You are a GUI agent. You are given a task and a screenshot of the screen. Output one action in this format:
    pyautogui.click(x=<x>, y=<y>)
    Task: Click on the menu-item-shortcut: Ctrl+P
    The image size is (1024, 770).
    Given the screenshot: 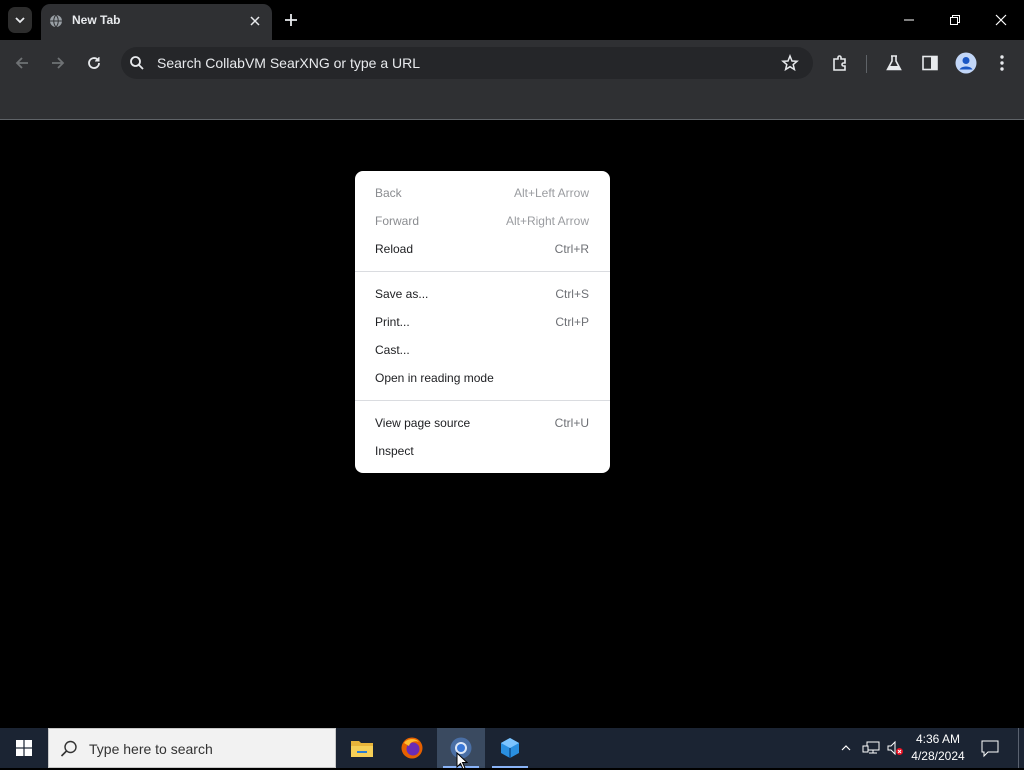 What is the action you would take?
    pyautogui.click(x=572, y=322)
    